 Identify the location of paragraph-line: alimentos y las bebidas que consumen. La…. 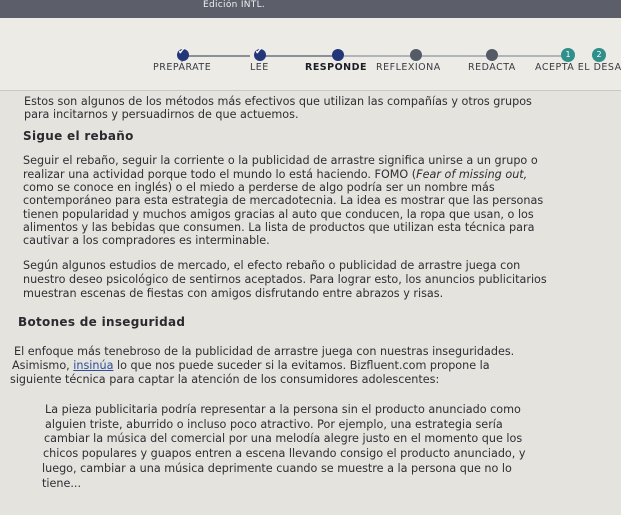
(279, 227).